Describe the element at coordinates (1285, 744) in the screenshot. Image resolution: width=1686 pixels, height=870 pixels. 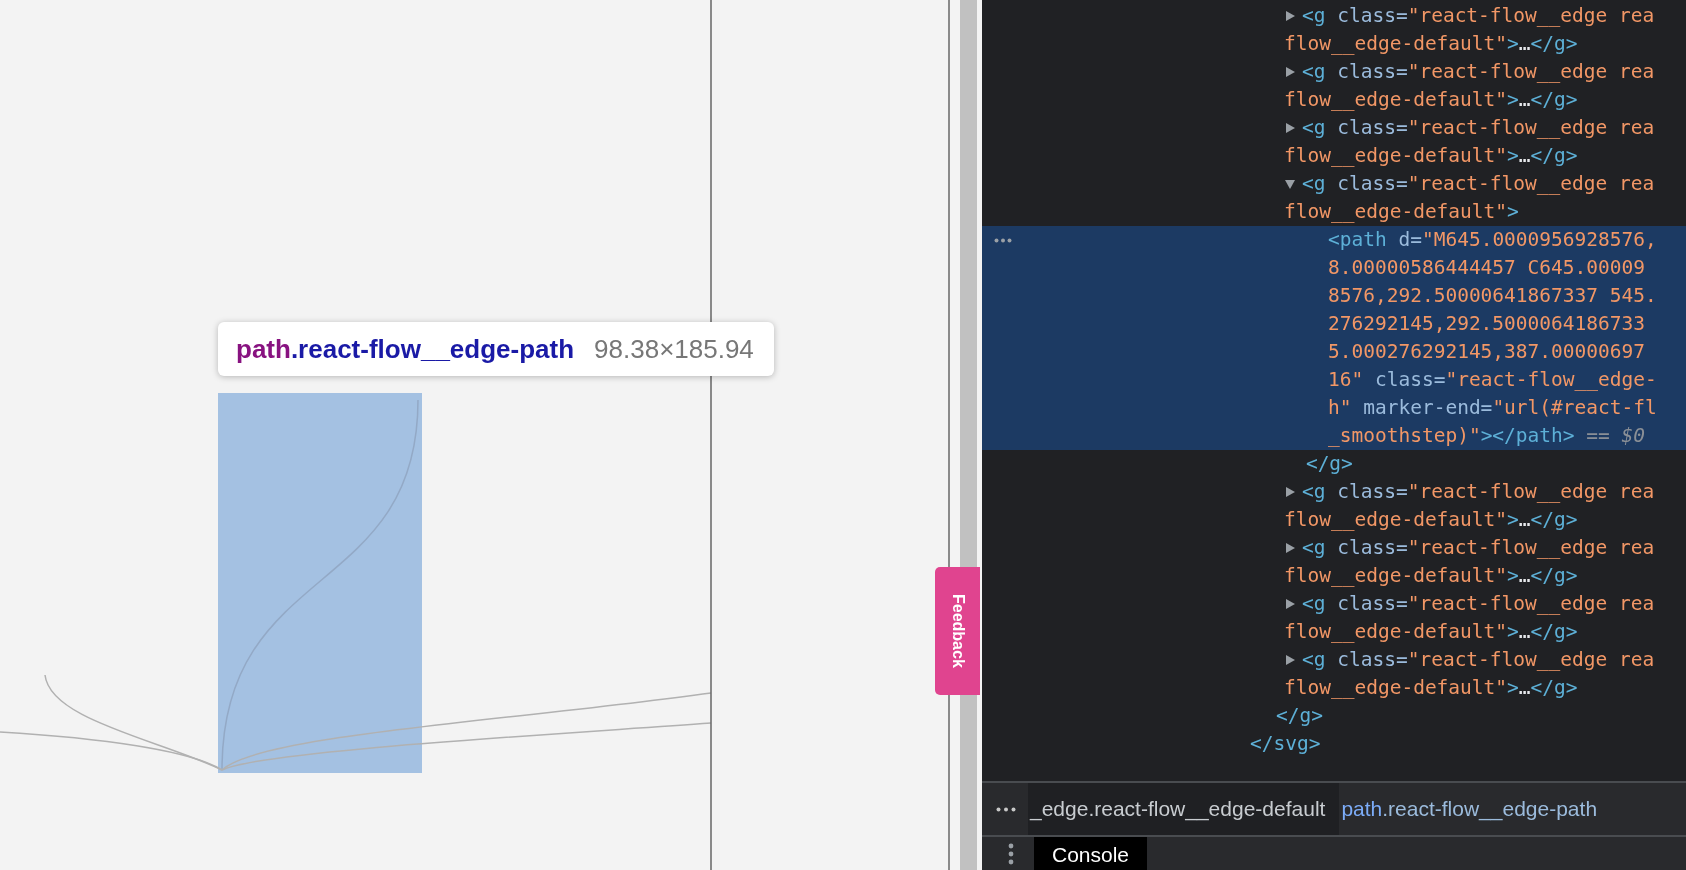
I see `code-line: </svg>` at that location.